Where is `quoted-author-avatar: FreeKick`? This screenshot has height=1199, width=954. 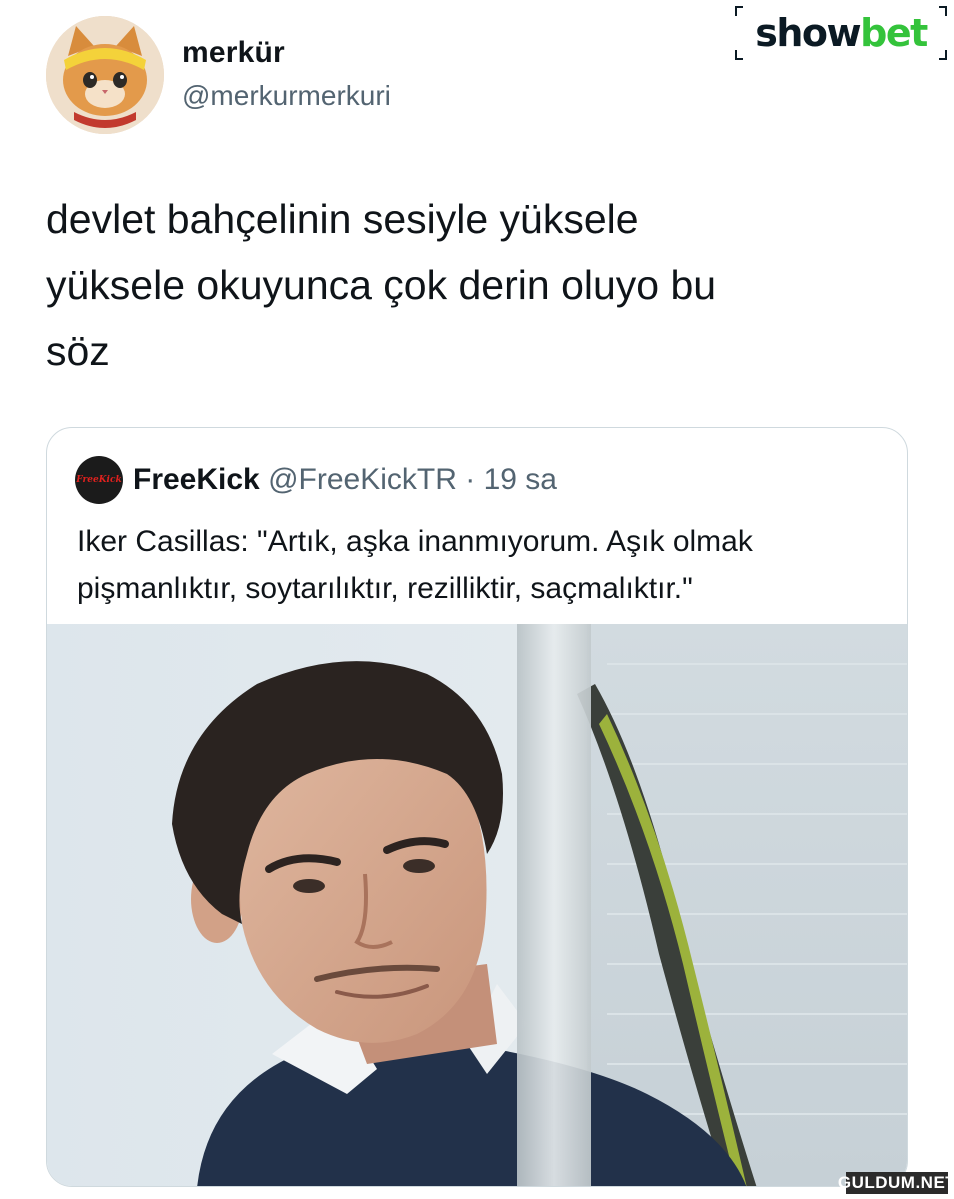 quoted-author-avatar: FreeKick is located at coordinates (99, 480).